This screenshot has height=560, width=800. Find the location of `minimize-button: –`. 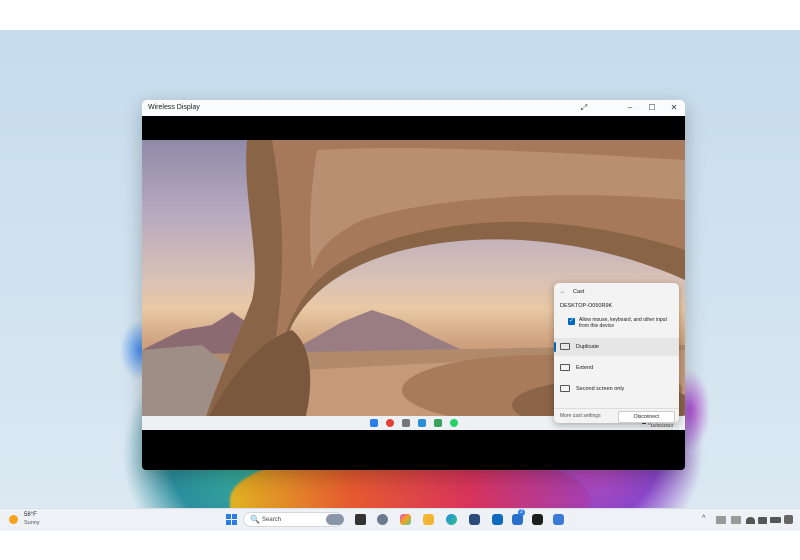

minimize-button: – is located at coordinates (630, 108).